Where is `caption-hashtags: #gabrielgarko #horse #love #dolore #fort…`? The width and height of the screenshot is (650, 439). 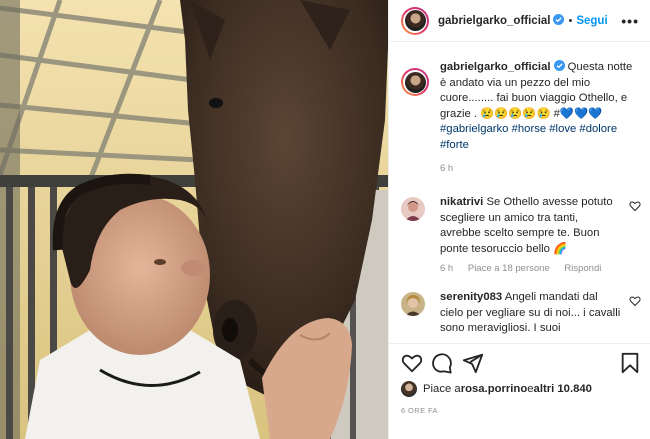 caption-hashtags: #gabrielgarko #horse #love #dolore #fort… is located at coordinates (528, 137).